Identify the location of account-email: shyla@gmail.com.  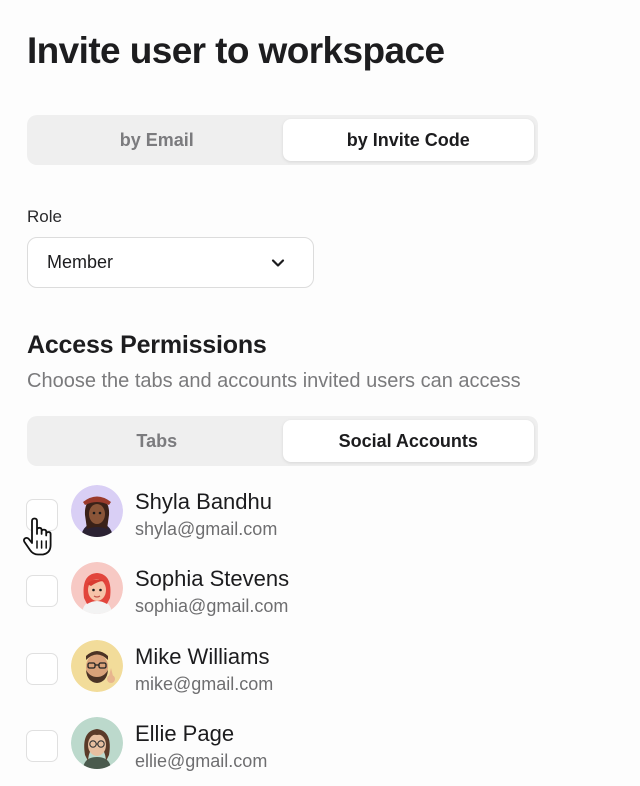
(206, 529).